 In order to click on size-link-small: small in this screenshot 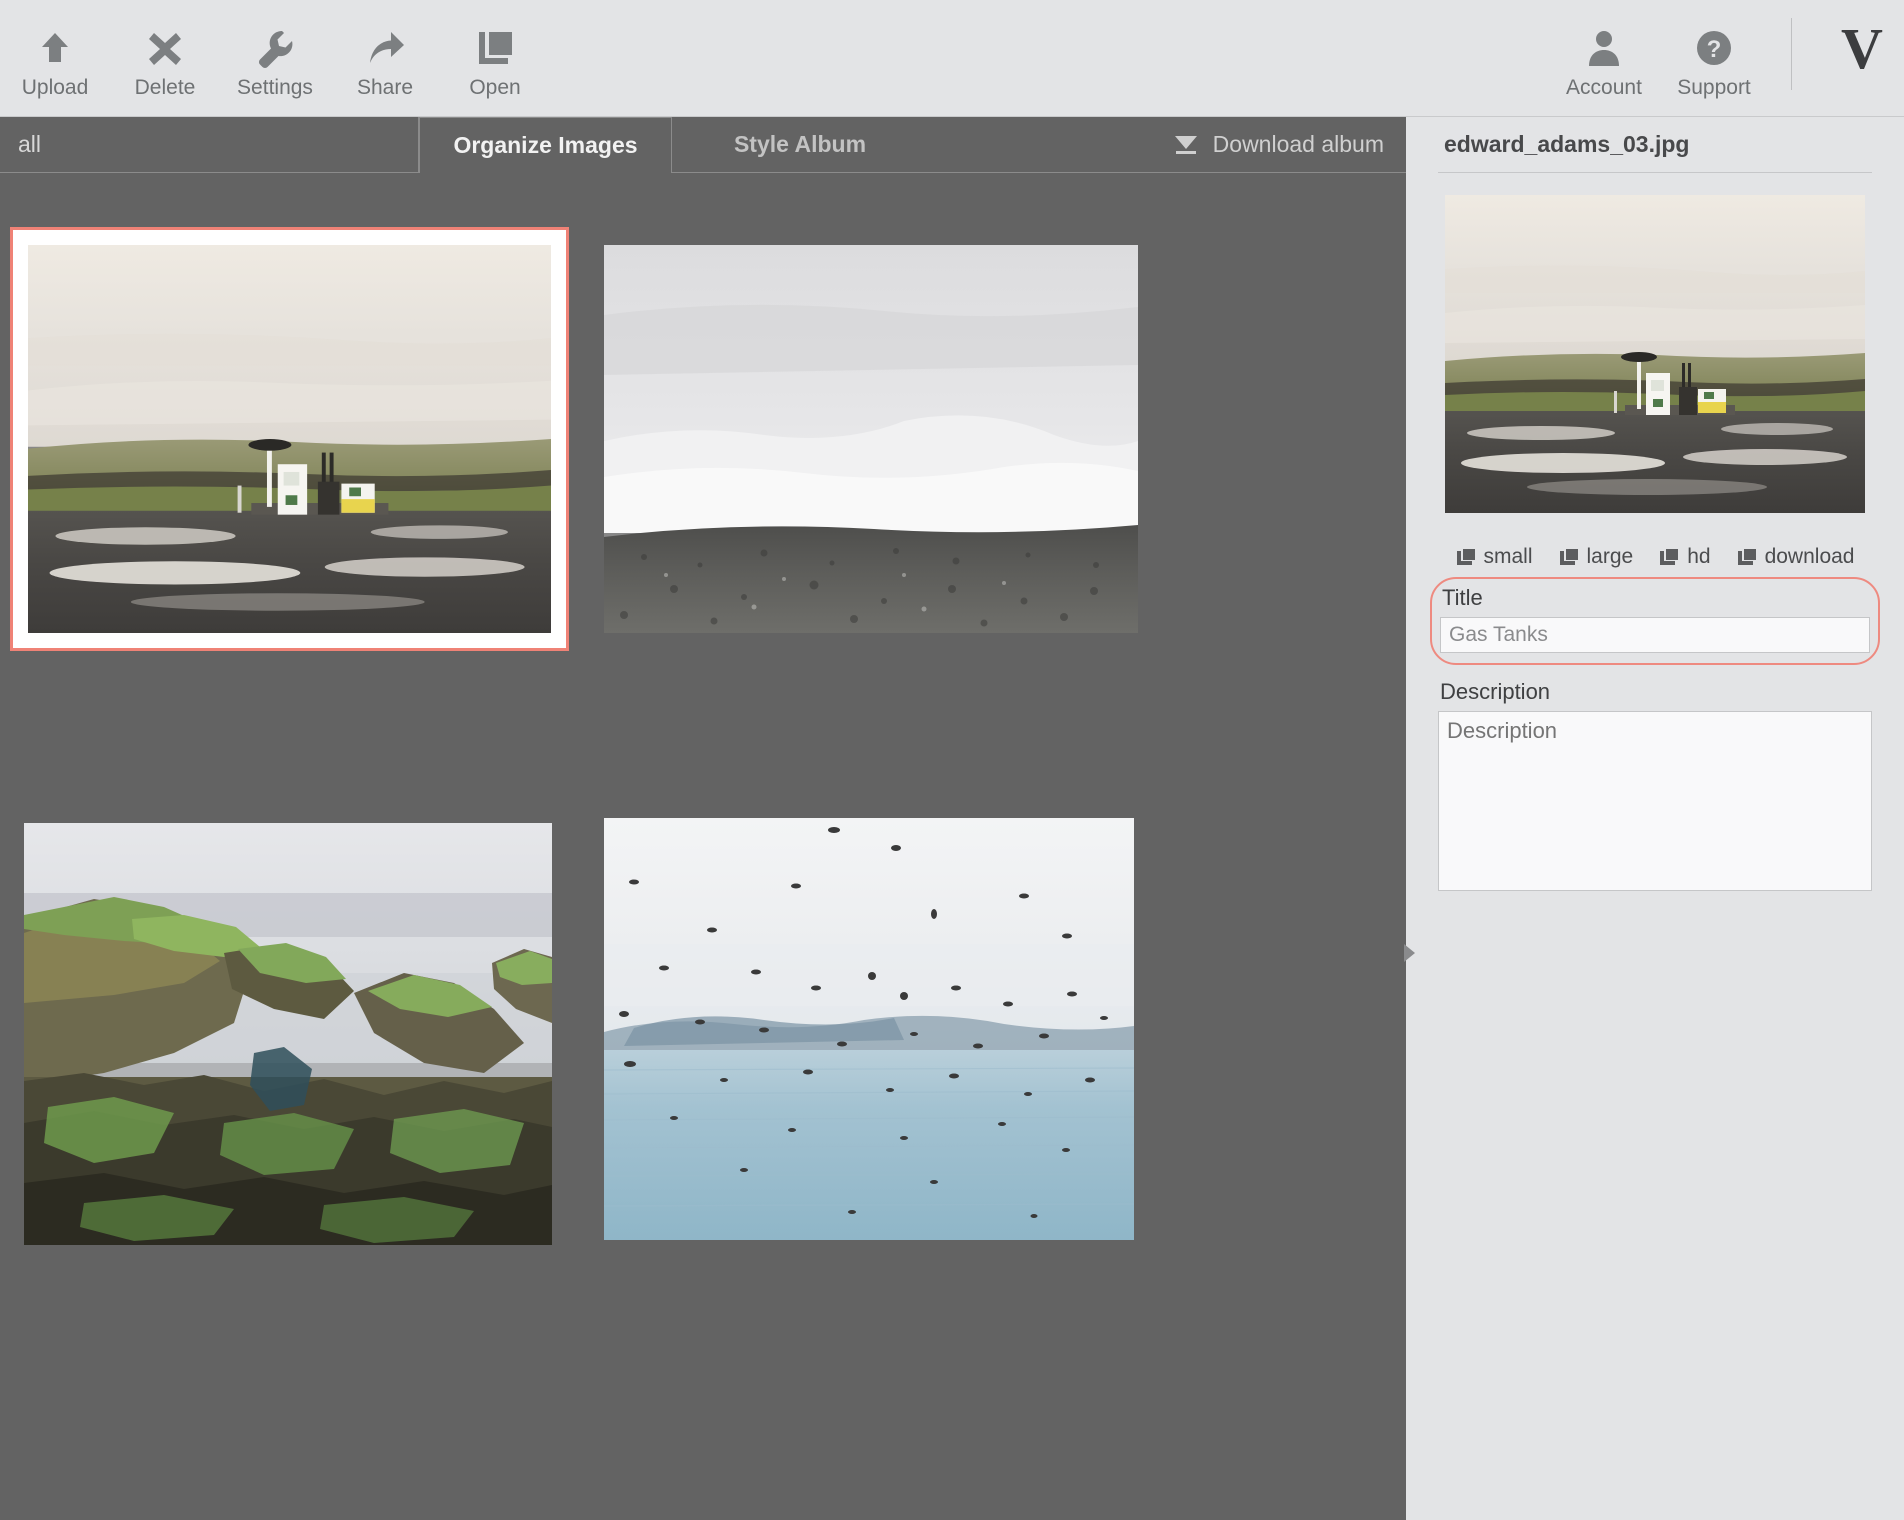, I will do `click(1494, 557)`.